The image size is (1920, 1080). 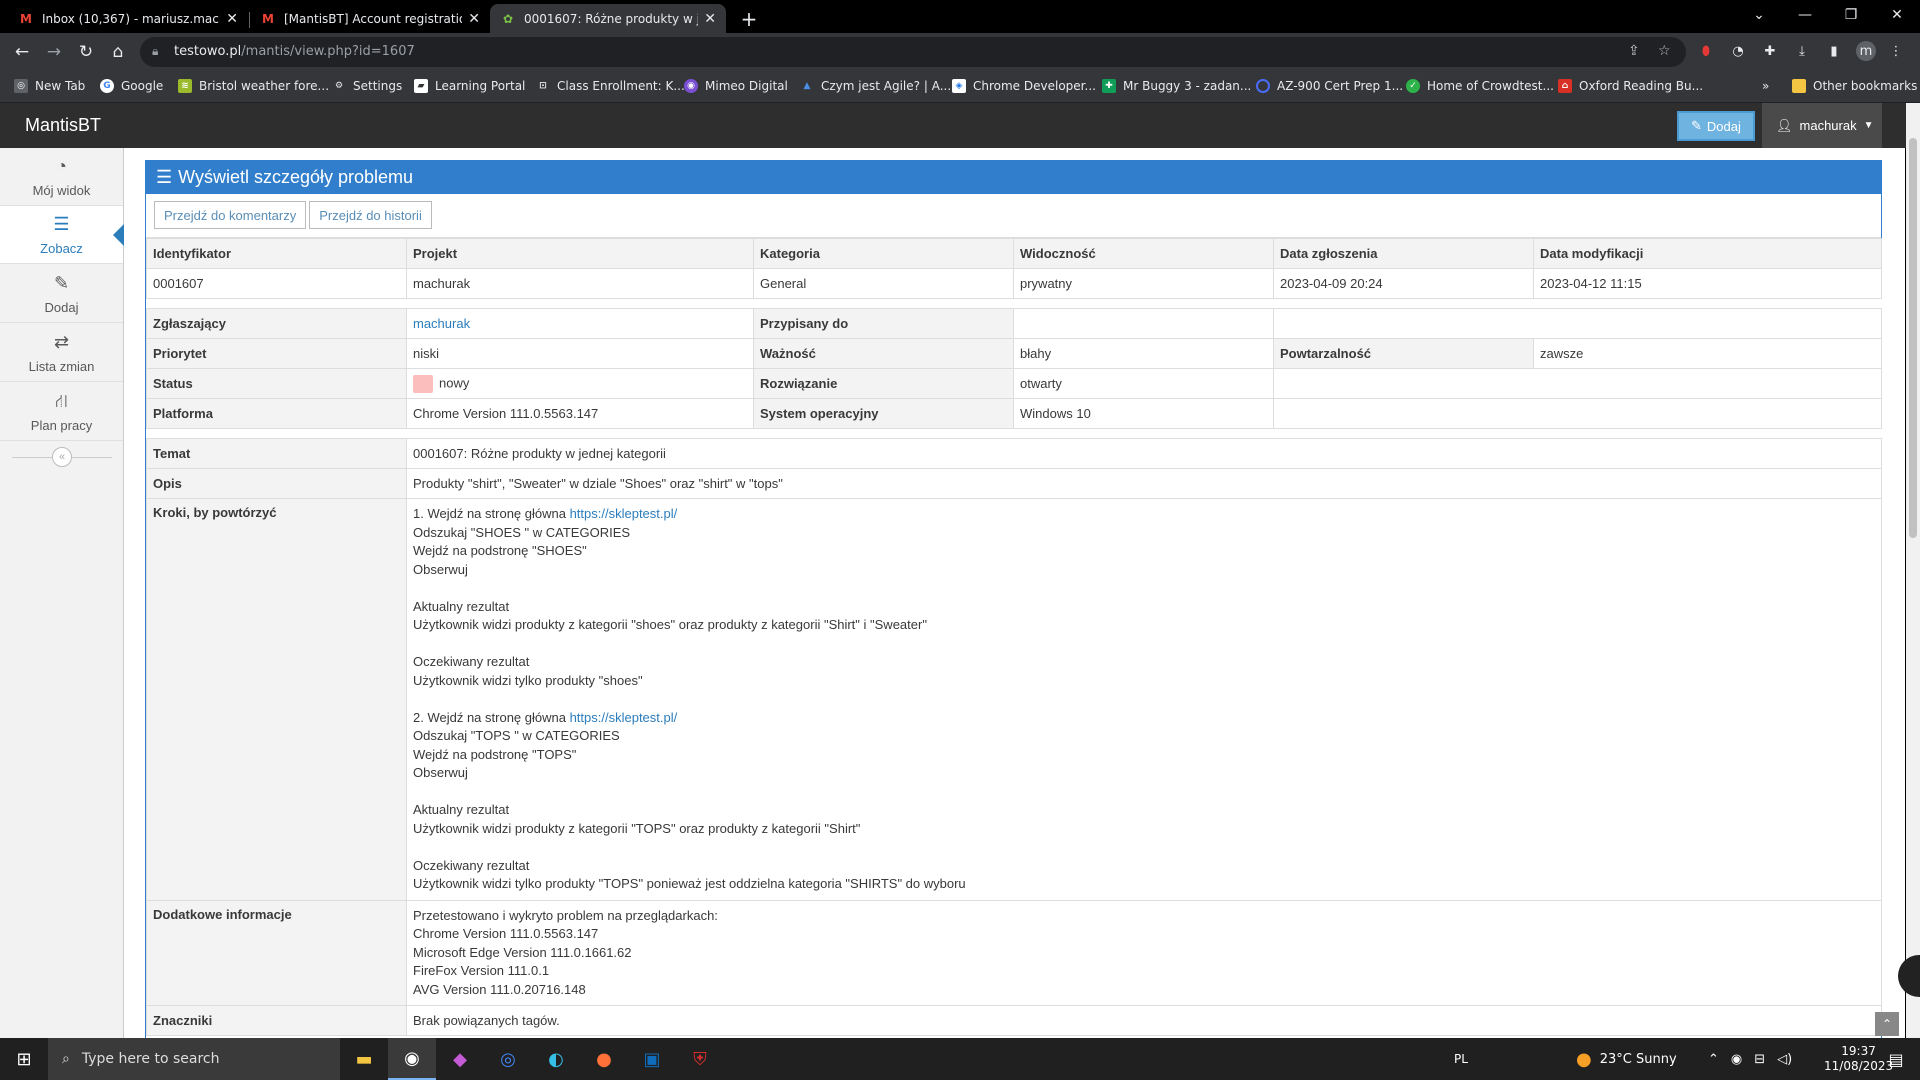 I want to click on tab-title: 0001607: Różne produkty w jedn, so click(x=611, y=18).